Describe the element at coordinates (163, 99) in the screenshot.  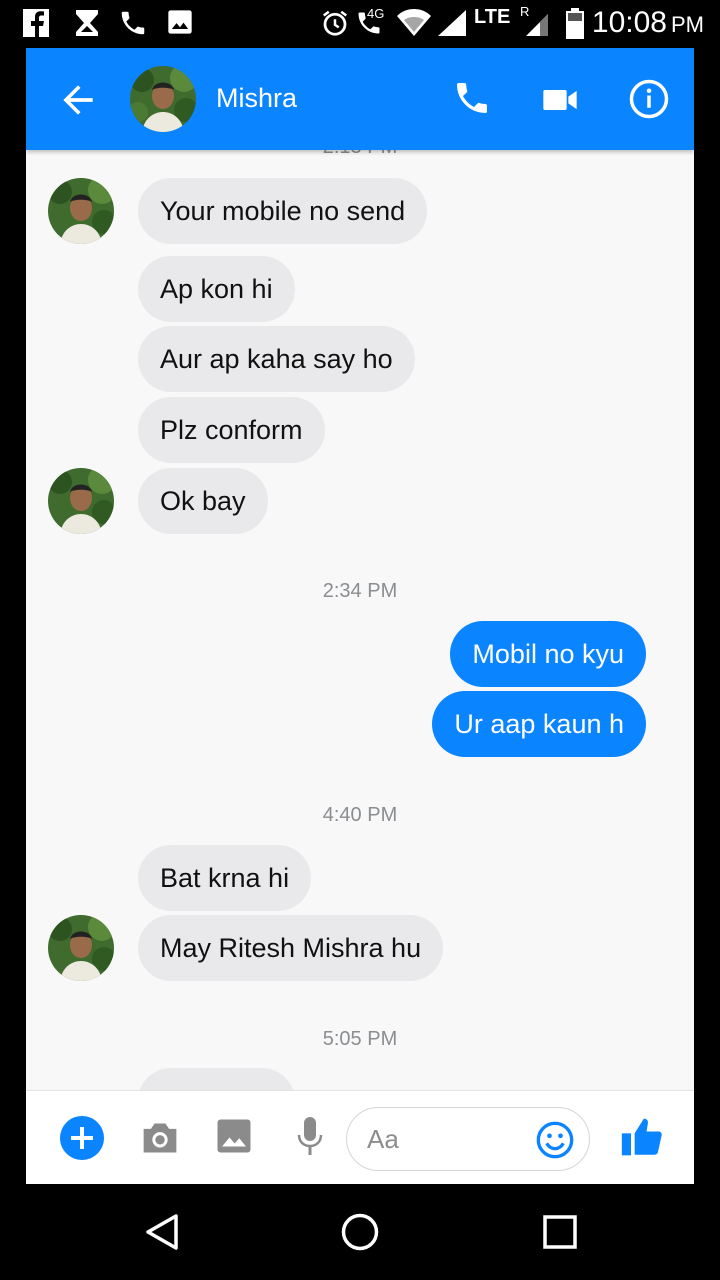
I see `contact-avatar` at that location.